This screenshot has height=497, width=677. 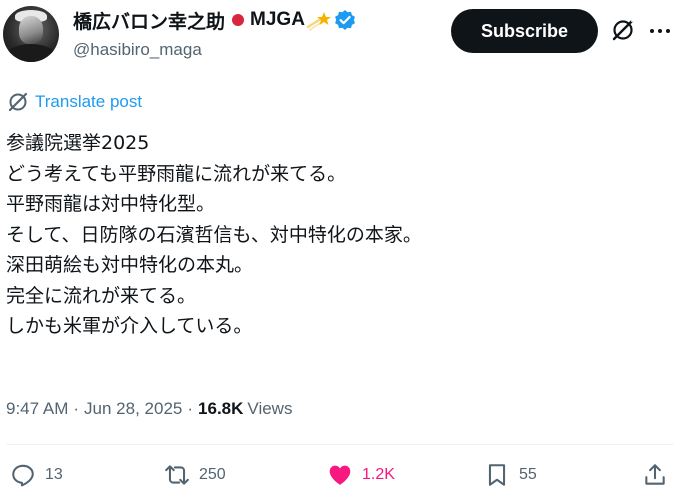 What do you see at coordinates (623, 30) in the screenshot?
I see `grok-icon` at bounding box center [623, 30].